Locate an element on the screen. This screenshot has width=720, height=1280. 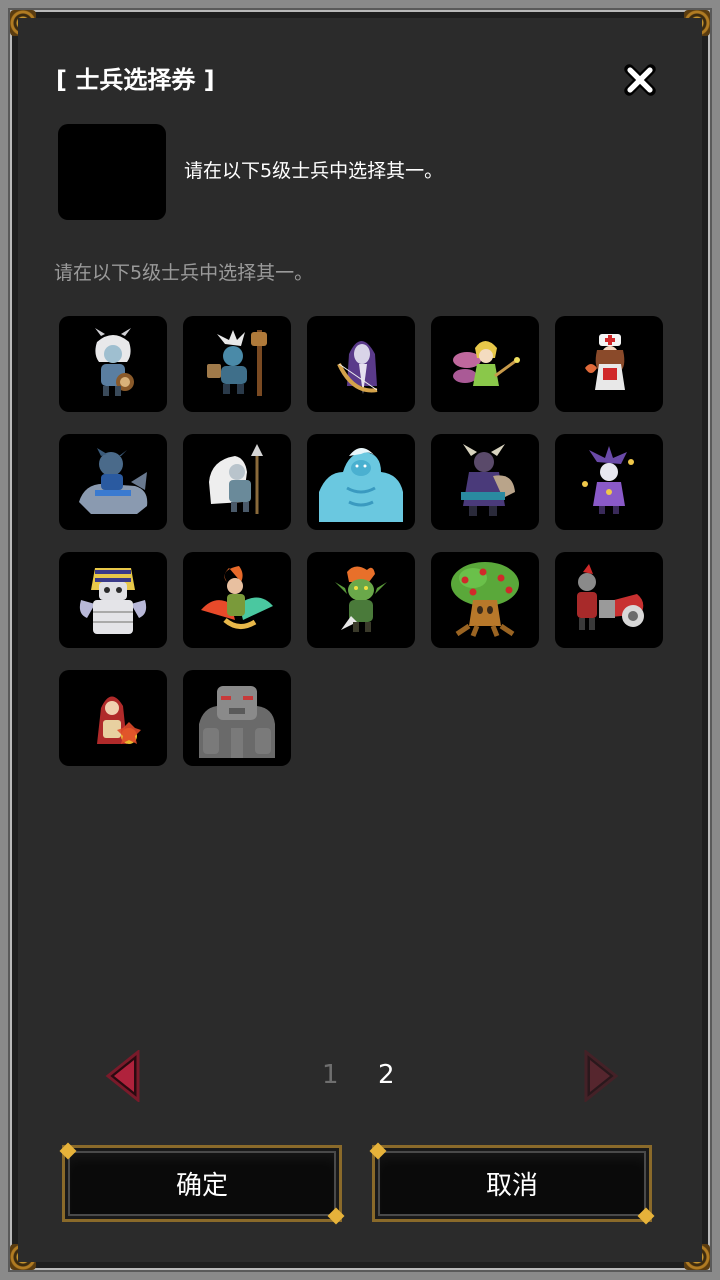
apple-treant-icon is located at coordinates (485, 599).